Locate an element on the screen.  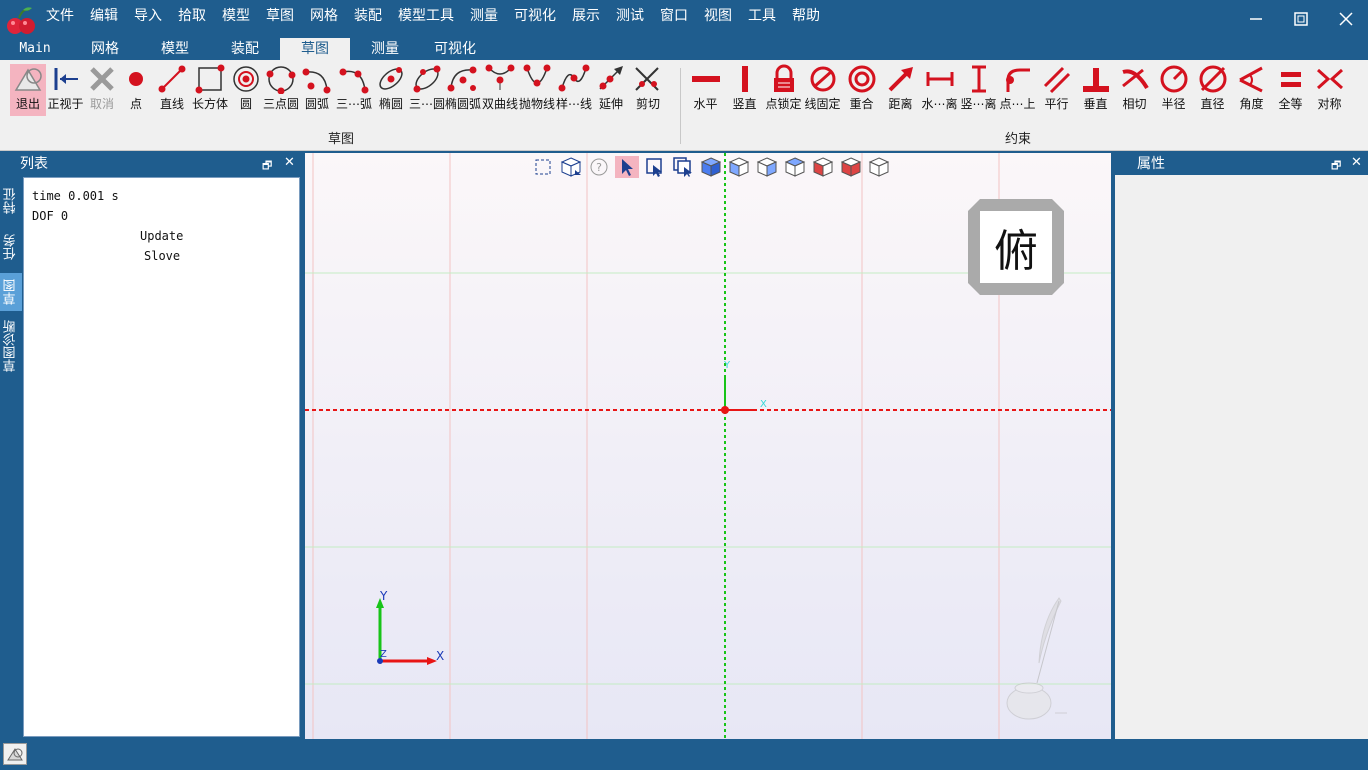
view-orientation-icon is located at coordinates (571, 167).